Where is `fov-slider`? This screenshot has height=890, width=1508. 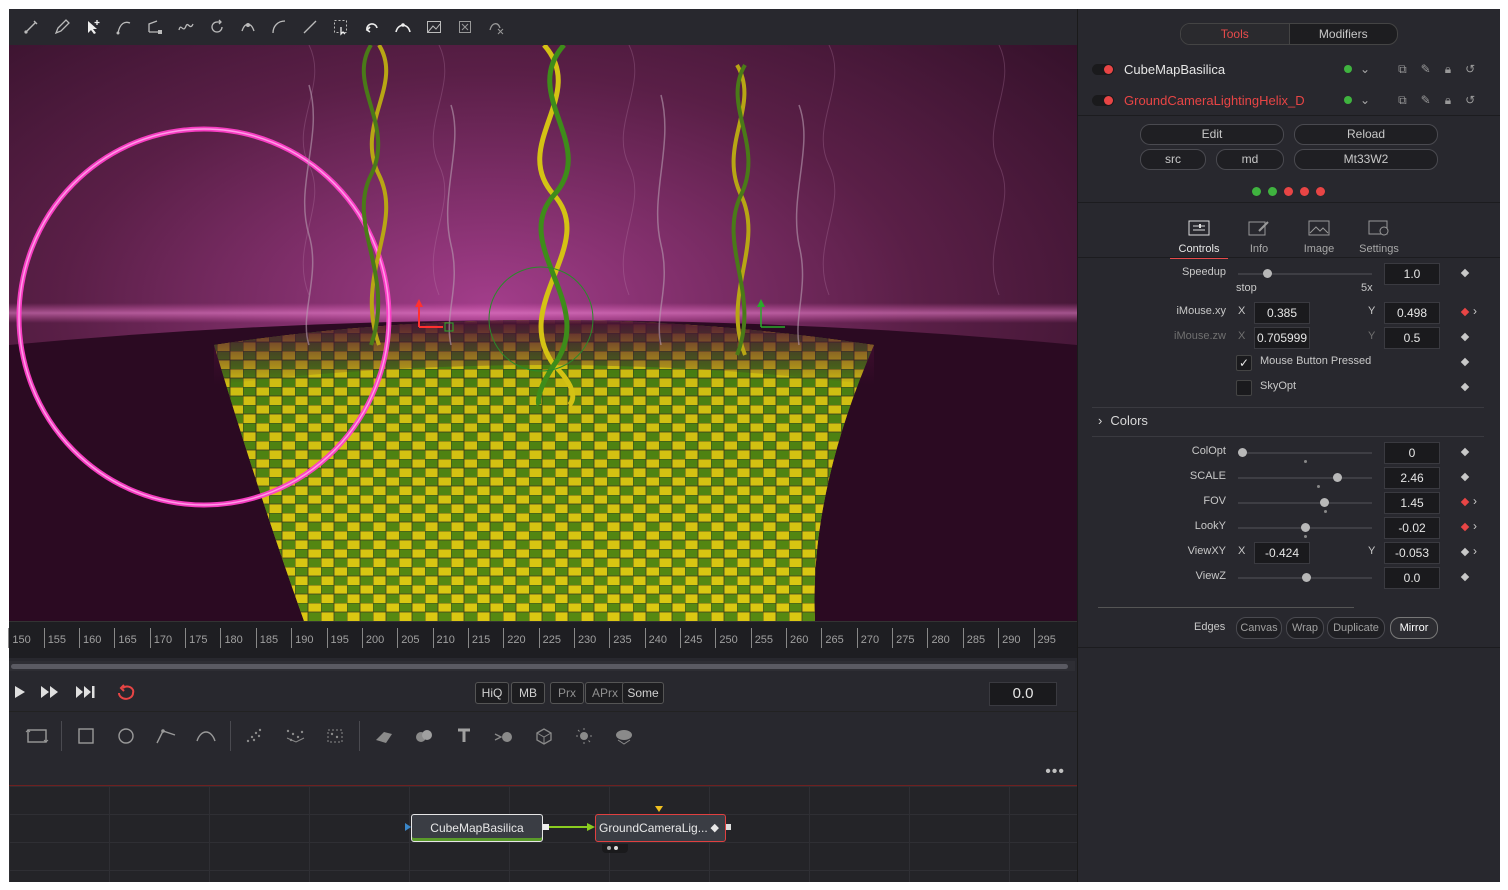
fov-slider is located at coordinates (1305, 505).